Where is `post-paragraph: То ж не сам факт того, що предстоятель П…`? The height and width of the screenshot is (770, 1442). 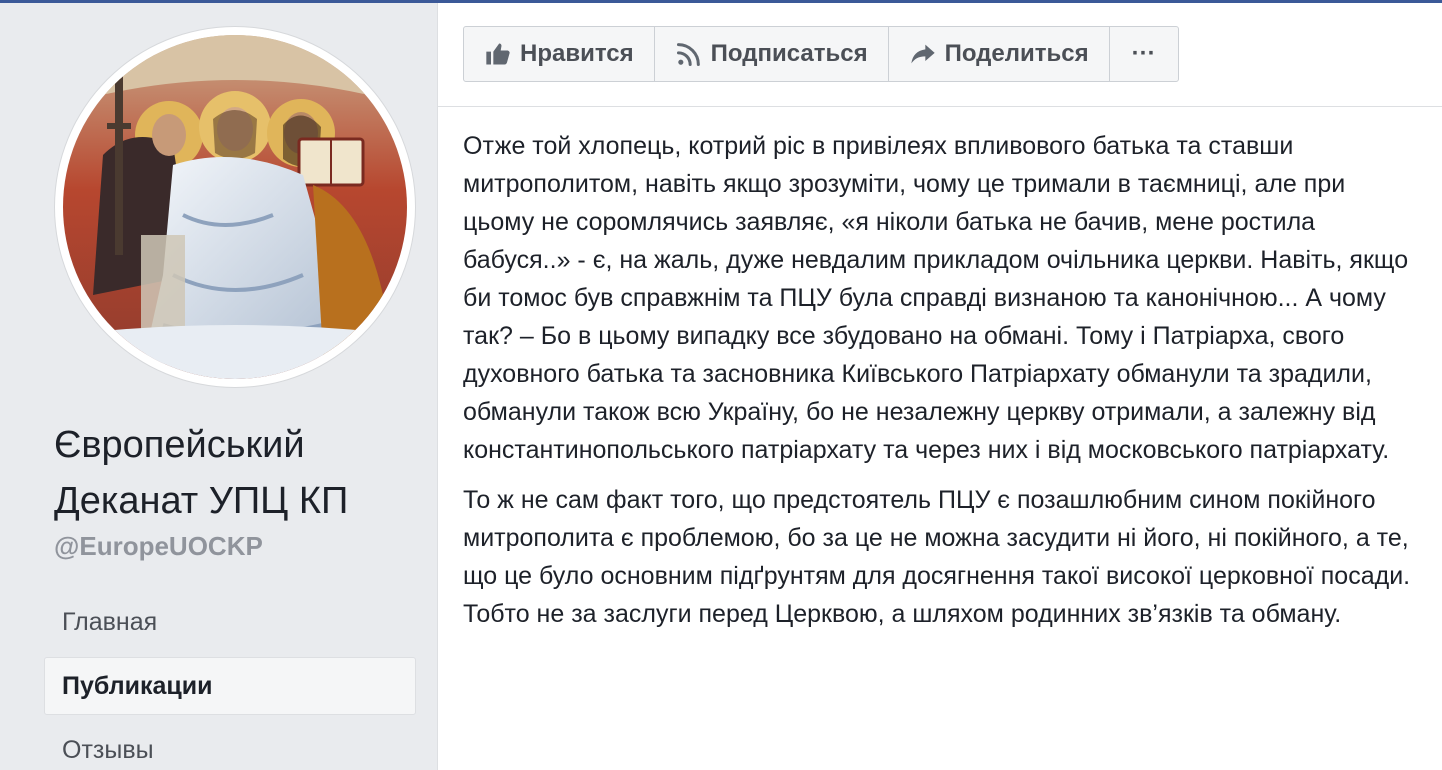
post-paragraph: То ж не сам факт того, що предстоятель П… is located at coordinates (937, 557).